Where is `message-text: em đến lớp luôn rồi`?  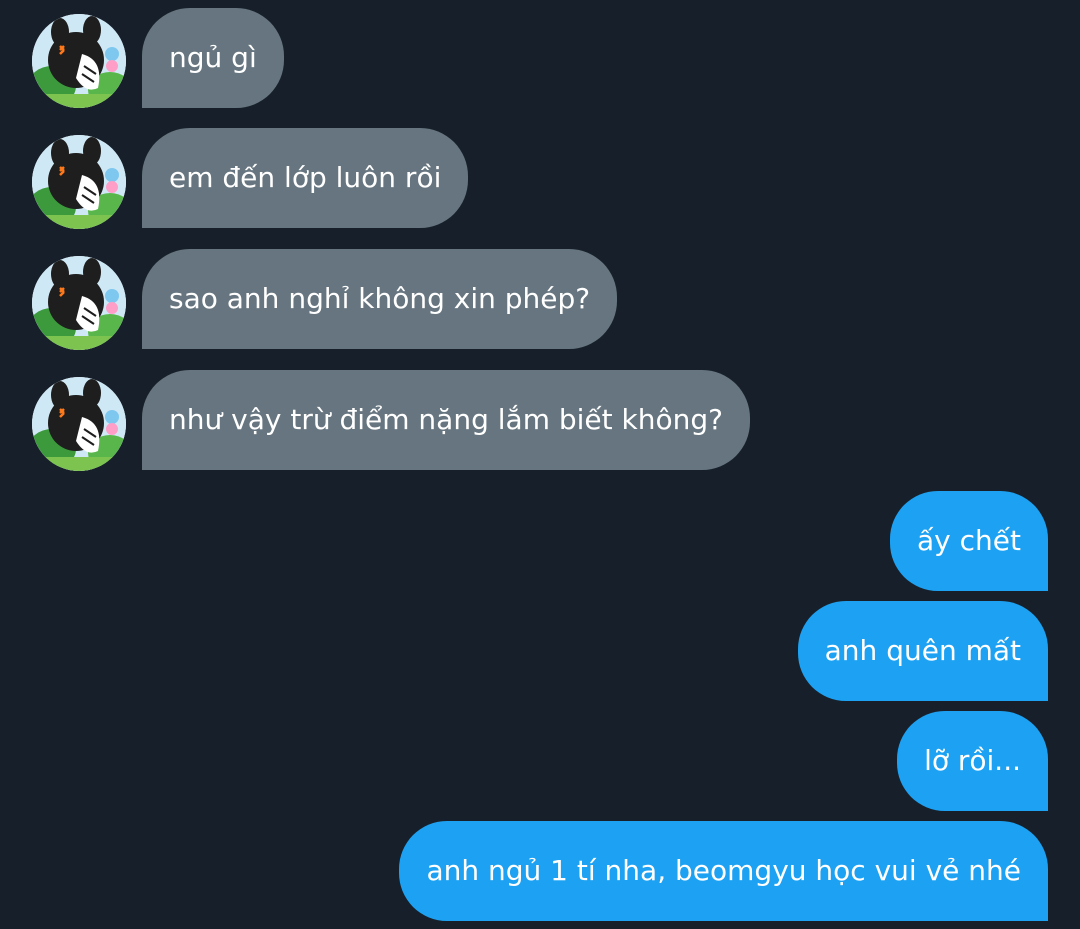
message-text: em đến lớp luôn rồi is located at coordinates (305, 177).